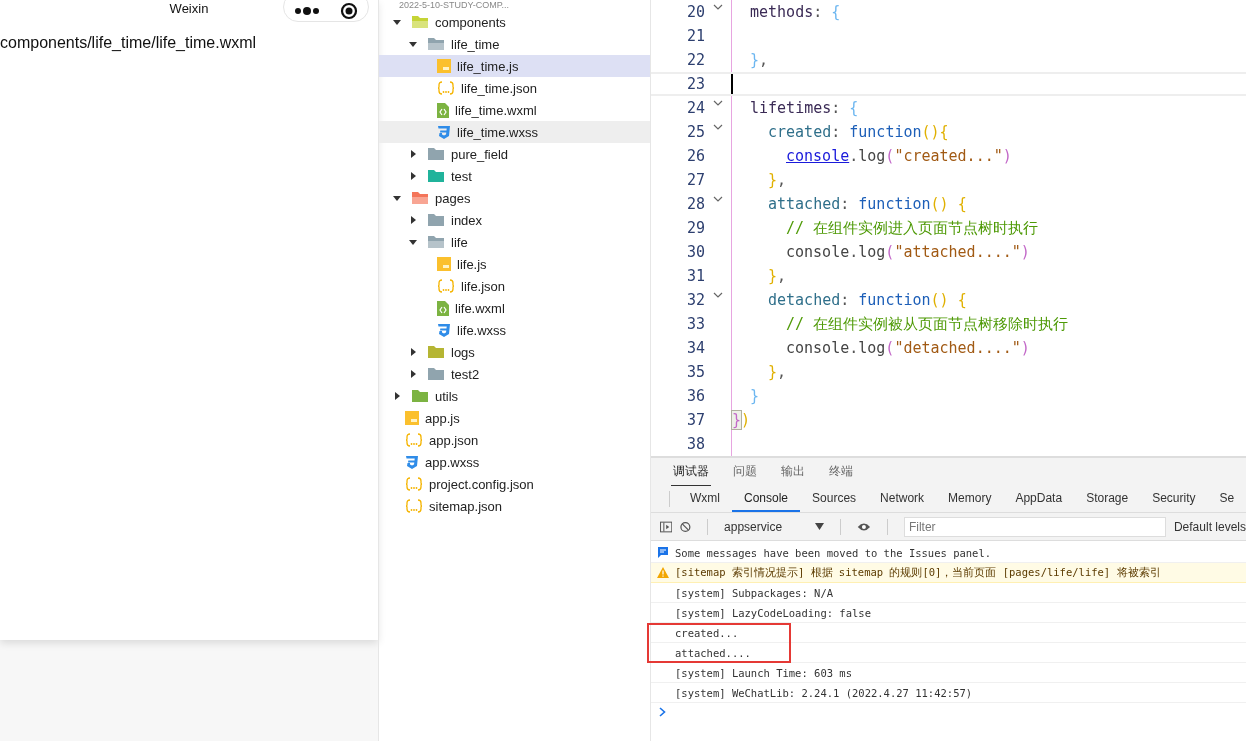 The height and width of the screenshot is (741, 1246). I want to click on wxml-file-icon, so click(443, 308).